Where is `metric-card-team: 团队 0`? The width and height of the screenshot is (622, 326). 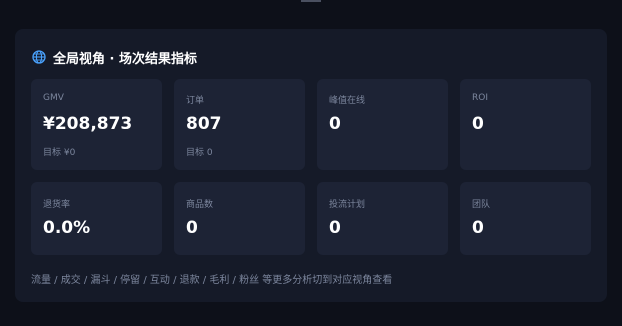 metric-card-team: 团队 0 is located at coordinates (525, 218).